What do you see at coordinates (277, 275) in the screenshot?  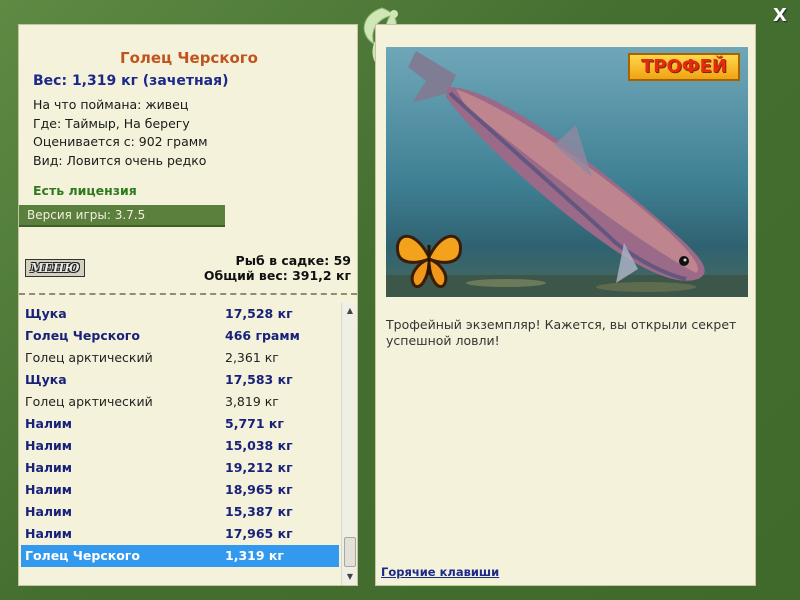 I see `total-weight: Общий вес: 391,2 кг` at bounding box center [277, 275].